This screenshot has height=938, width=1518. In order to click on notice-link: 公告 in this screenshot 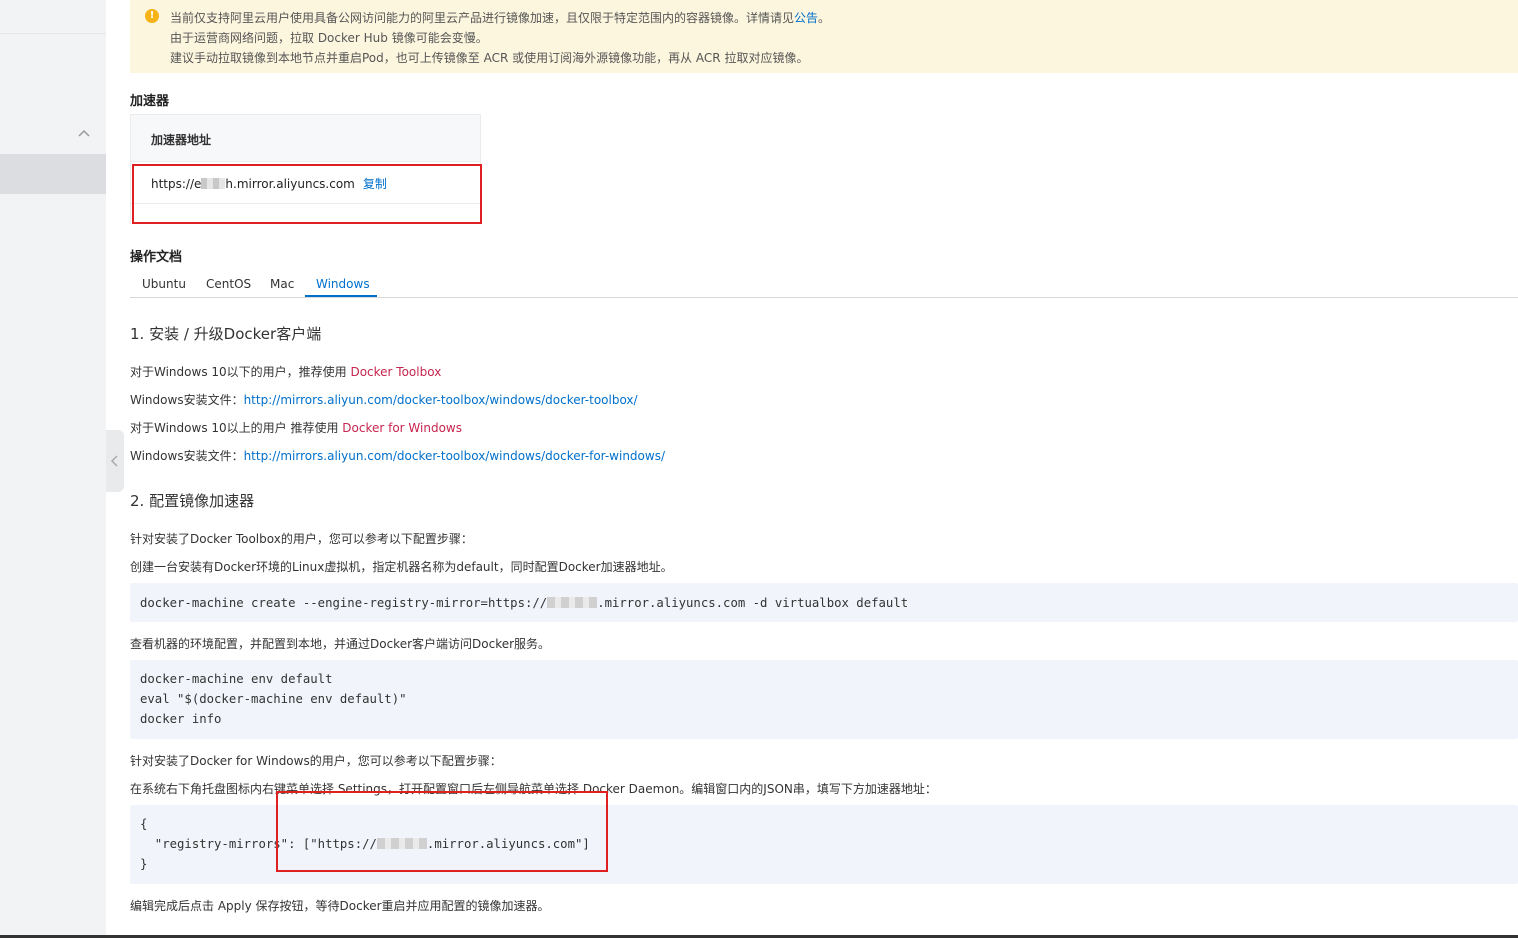, I will do `click(806, 18)`.